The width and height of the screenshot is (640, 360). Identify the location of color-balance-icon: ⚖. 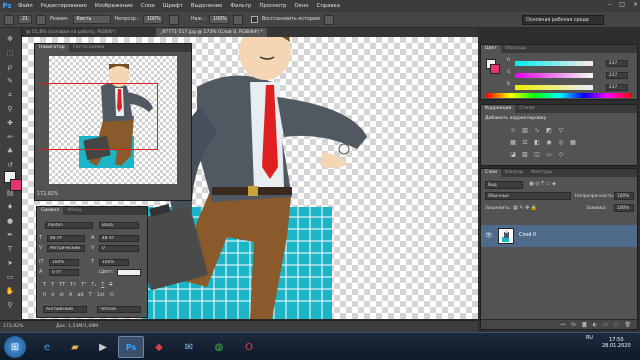
(525, 143).